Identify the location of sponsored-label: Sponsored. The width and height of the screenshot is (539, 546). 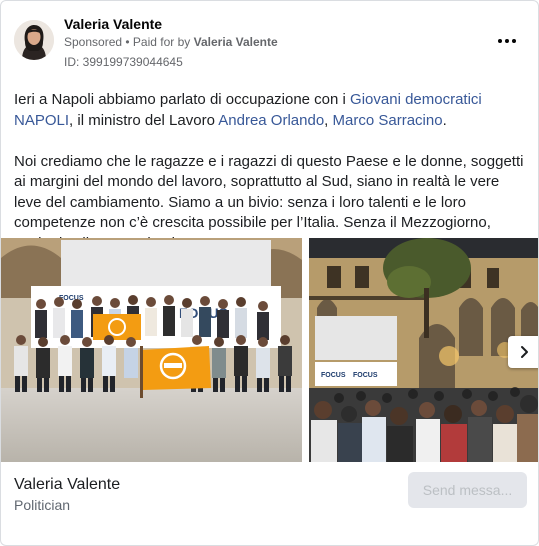
(93, 42).